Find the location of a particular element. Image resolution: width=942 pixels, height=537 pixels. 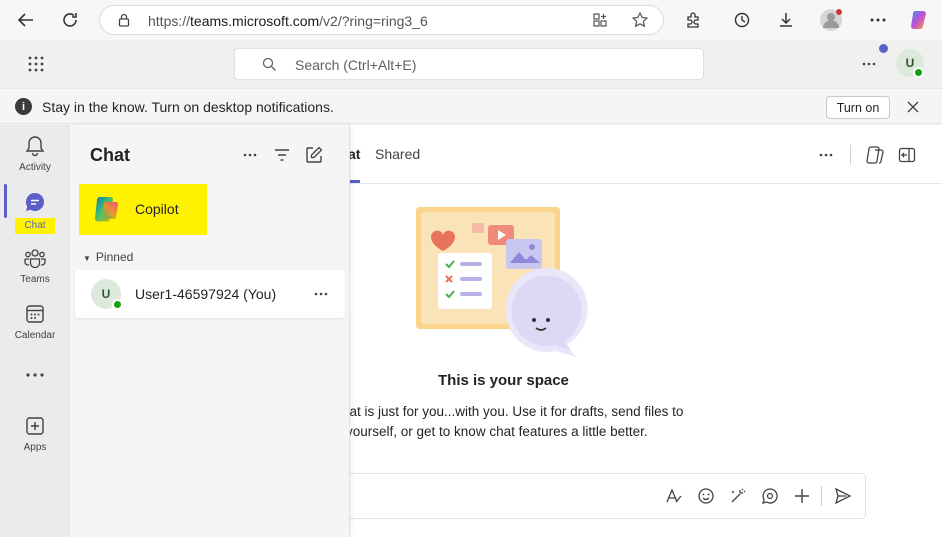

copilot-browser-icon is located at coordinates (920, 20).